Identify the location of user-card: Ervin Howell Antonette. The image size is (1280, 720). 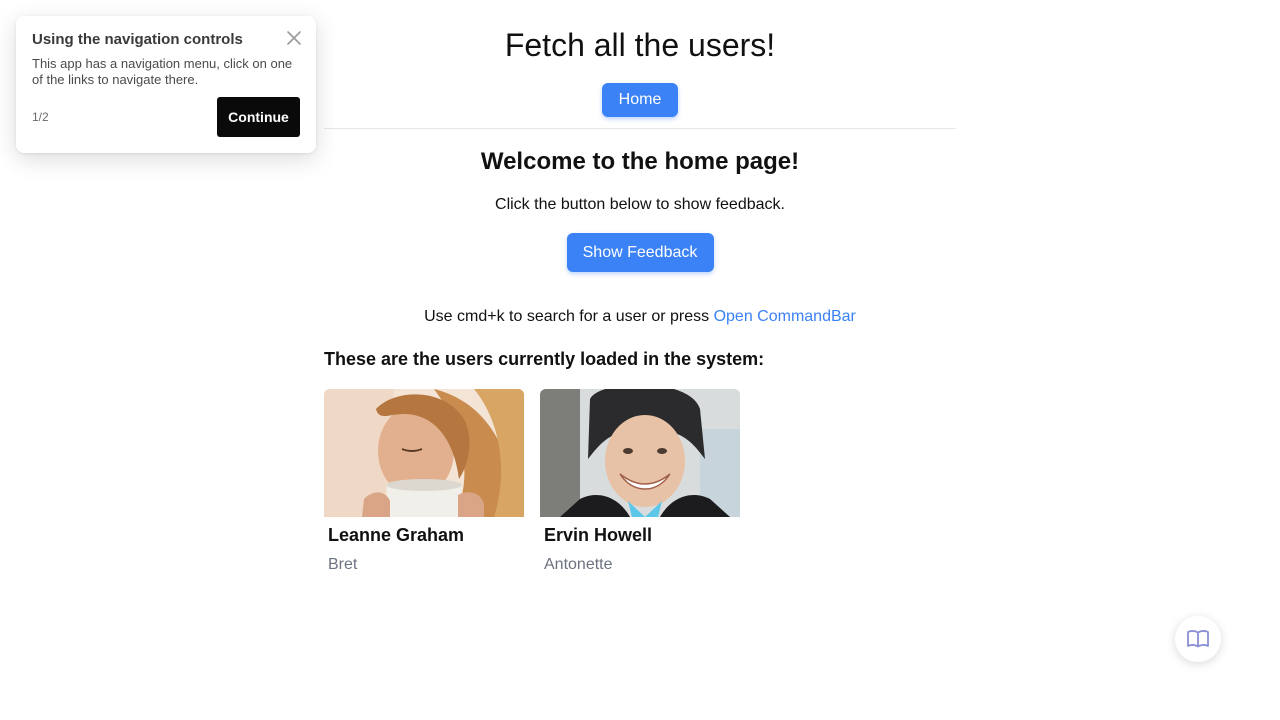
(640, 485).